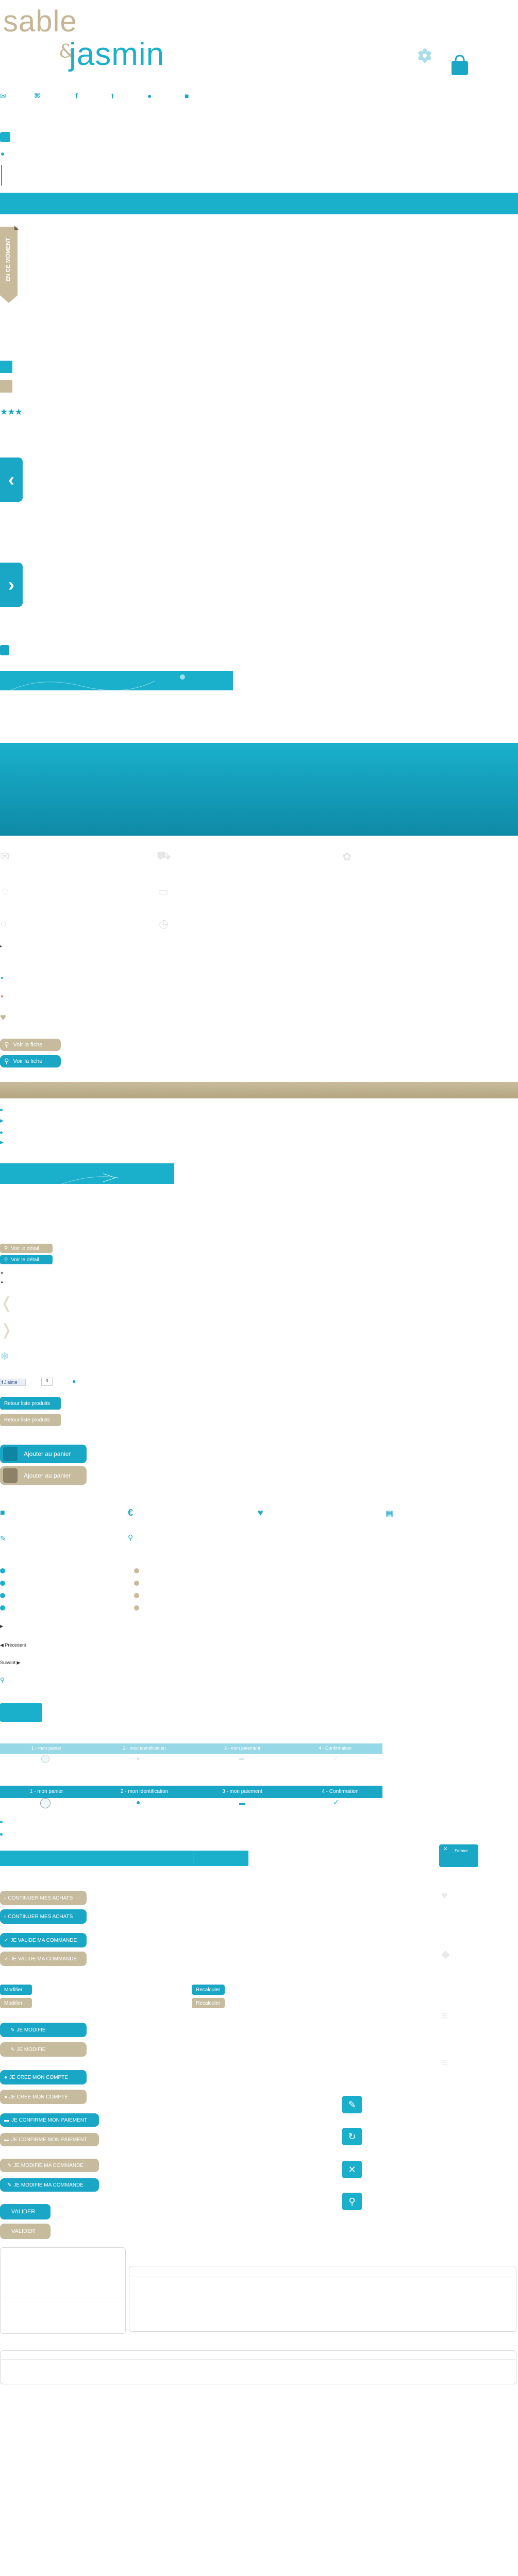 The image size is (518, 2576). Describe the element at coordinates (130, 1512) in the screenshot. I see `euro-icon: €` at that location.